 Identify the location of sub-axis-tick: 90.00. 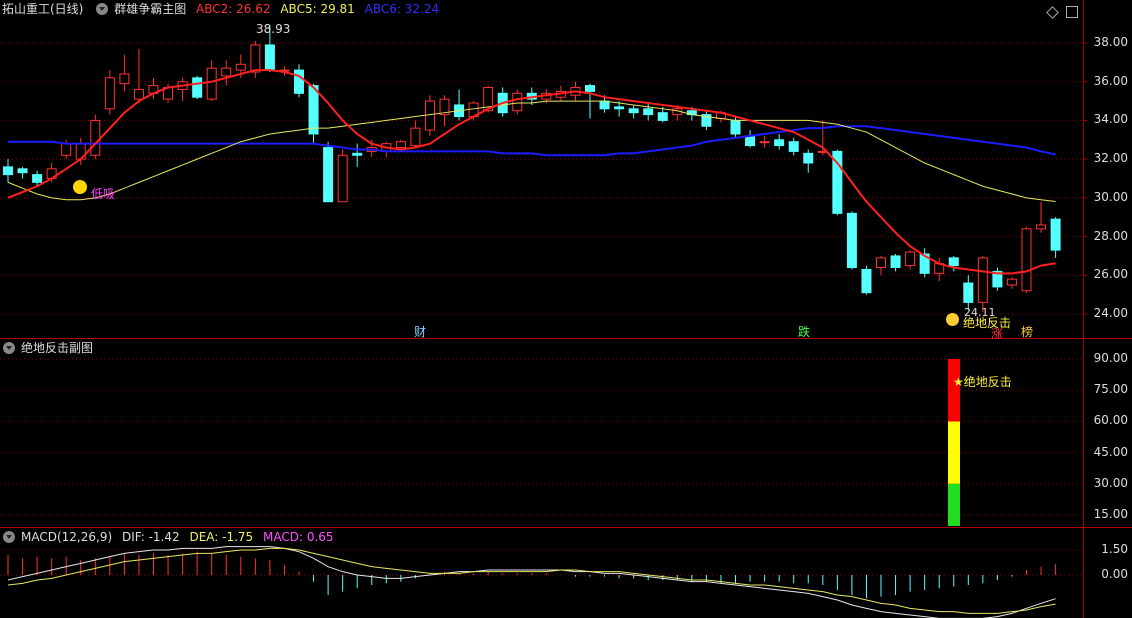
(1110, 358).